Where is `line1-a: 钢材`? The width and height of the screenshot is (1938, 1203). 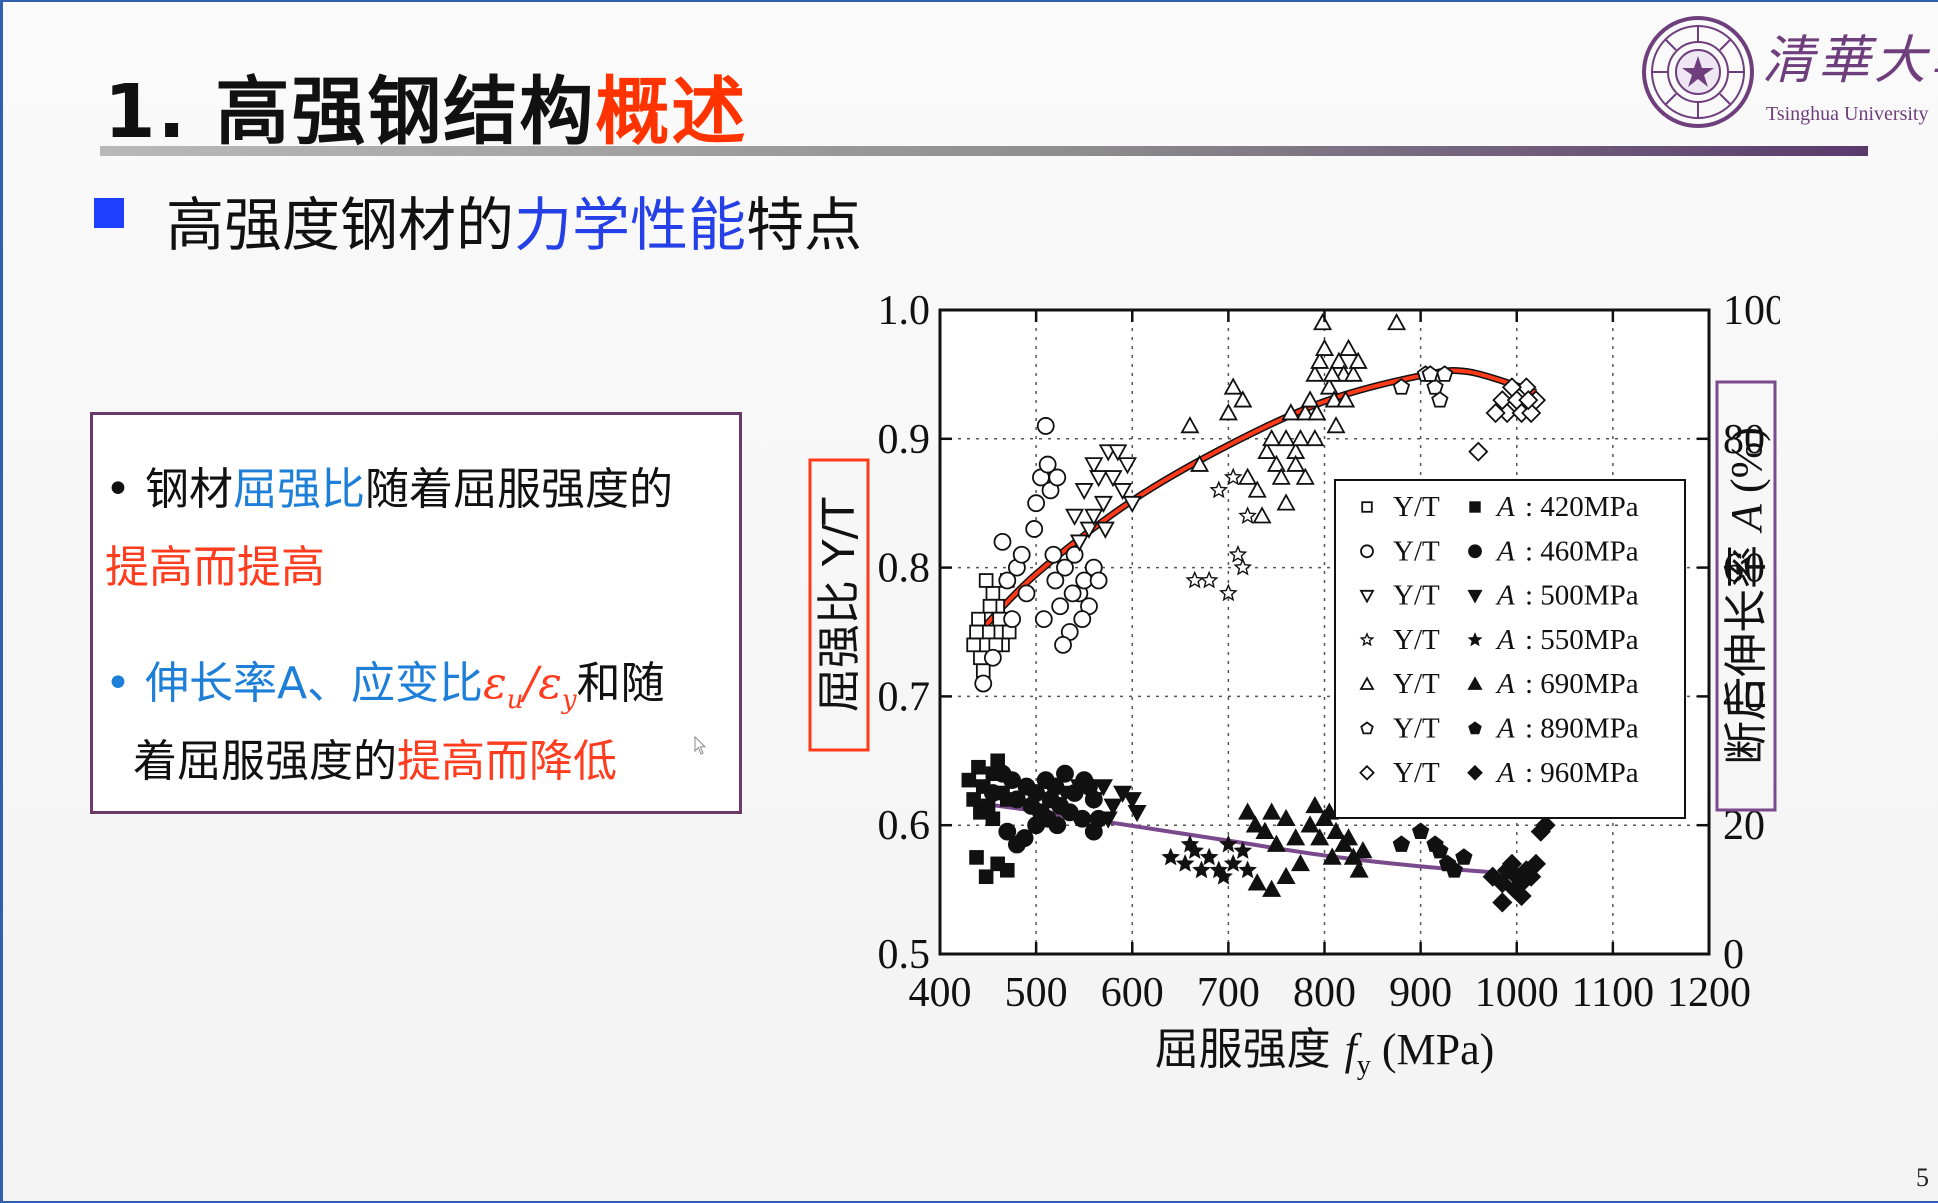
line1-a: 钢材 is located at coordinates (188, 489).